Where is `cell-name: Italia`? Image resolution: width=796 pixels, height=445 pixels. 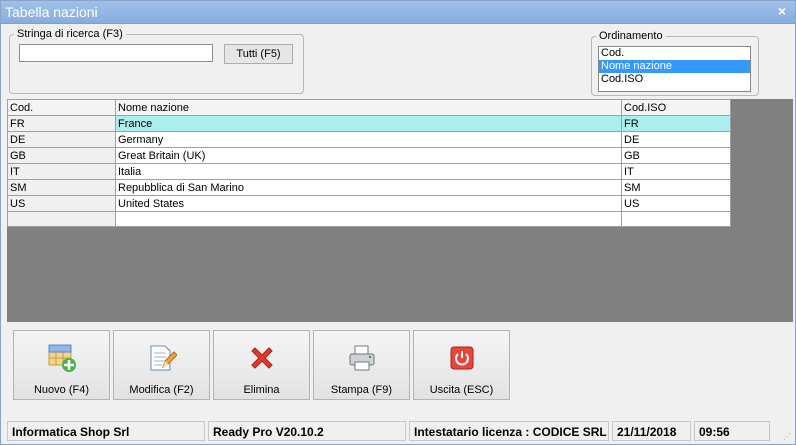
cell-name: Italia is located at coordinates (368, 171).